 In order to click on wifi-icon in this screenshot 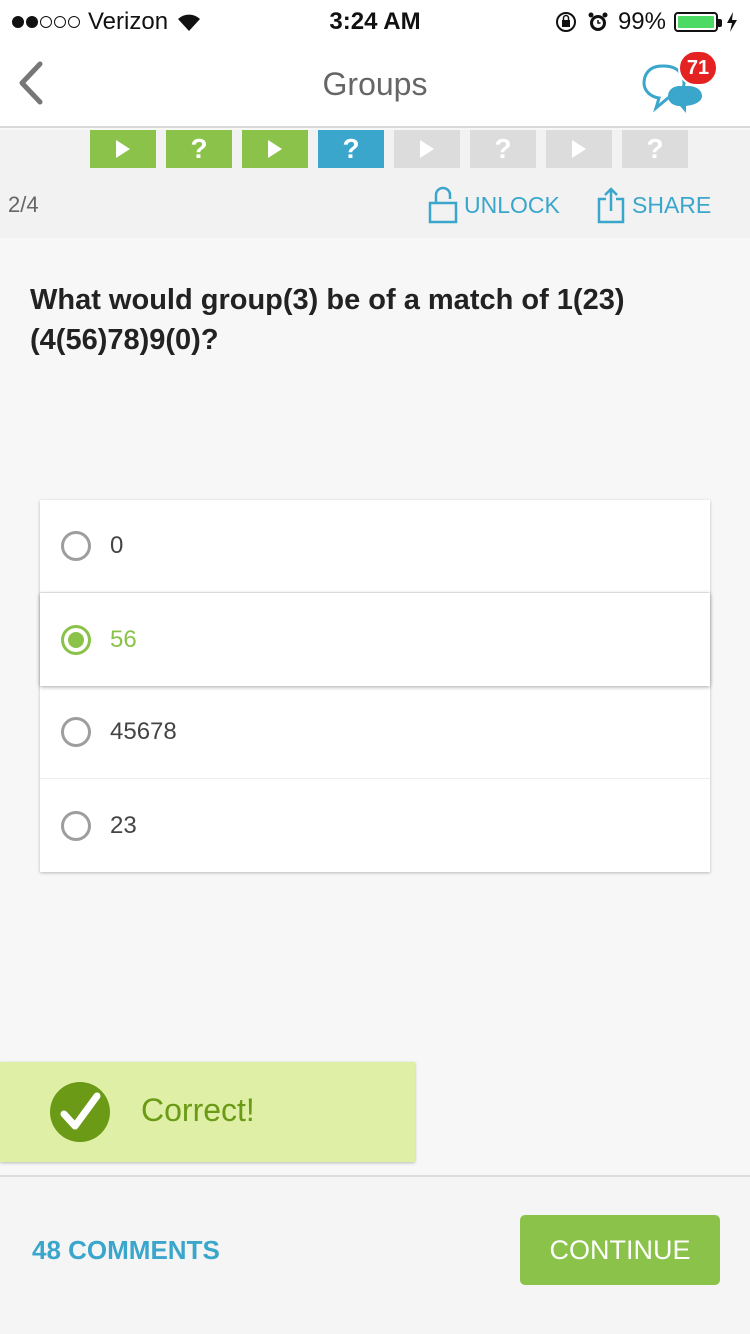, I will do `click(189, 22)`.